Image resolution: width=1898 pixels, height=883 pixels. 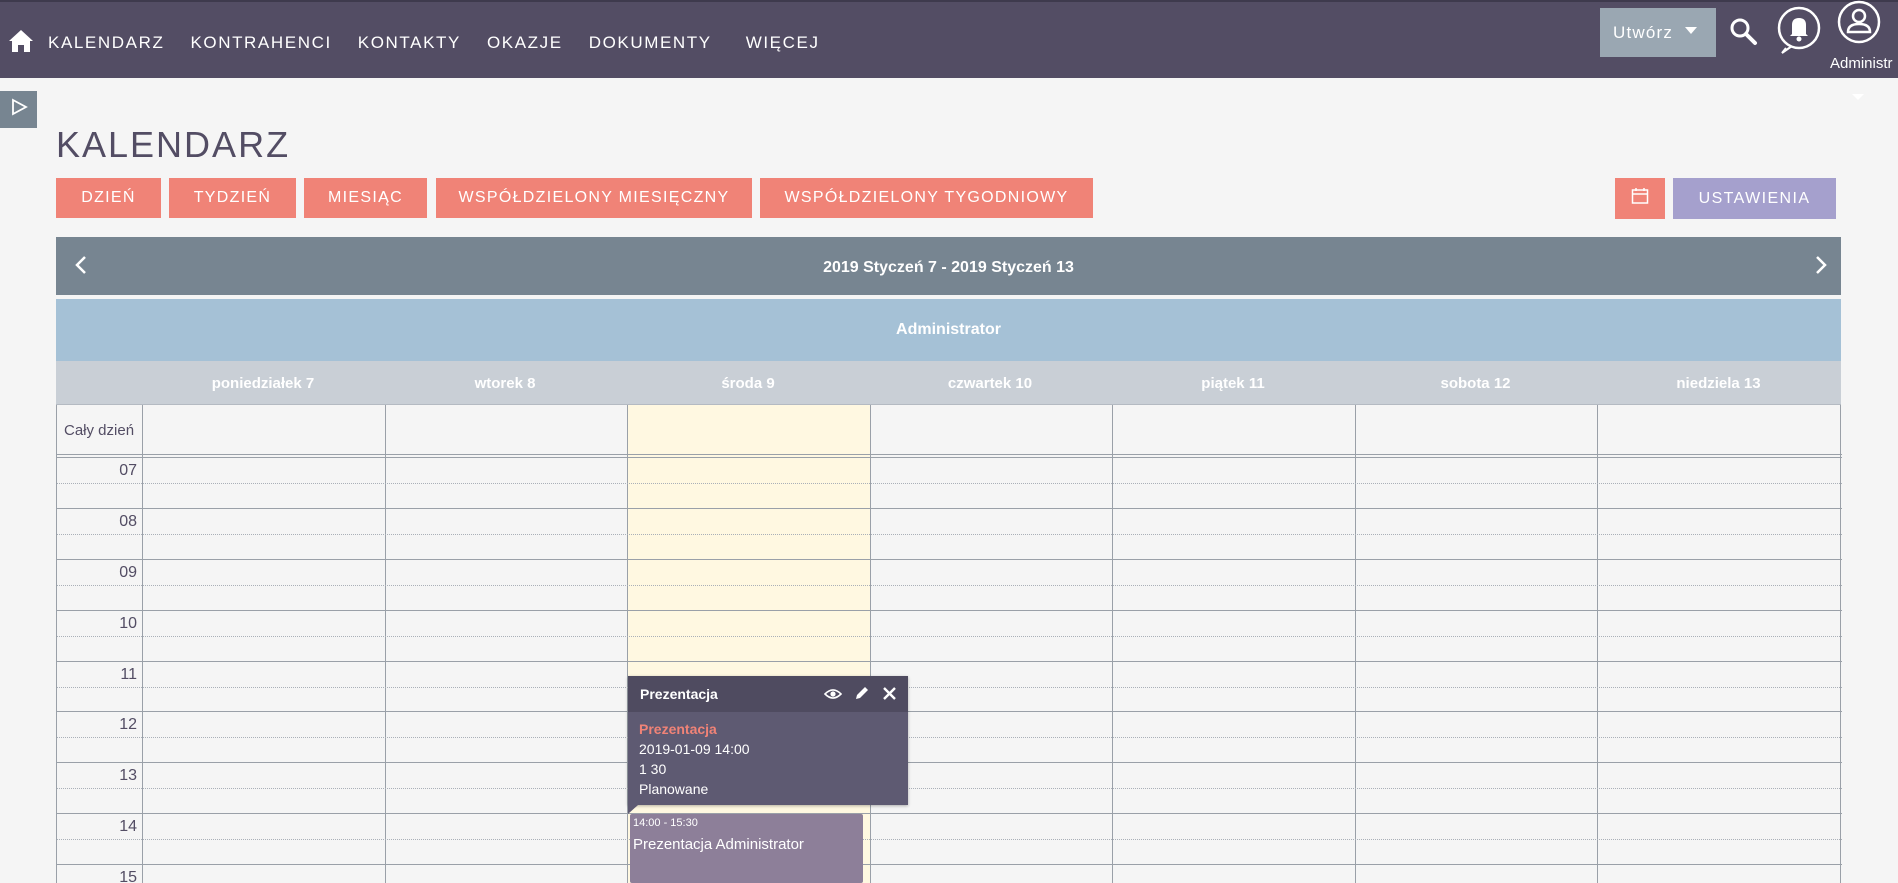 What do you see at coordinates (653, 769) in the screenshot?
I see `event-duration: 1 30` at bounding box center [653, 769].